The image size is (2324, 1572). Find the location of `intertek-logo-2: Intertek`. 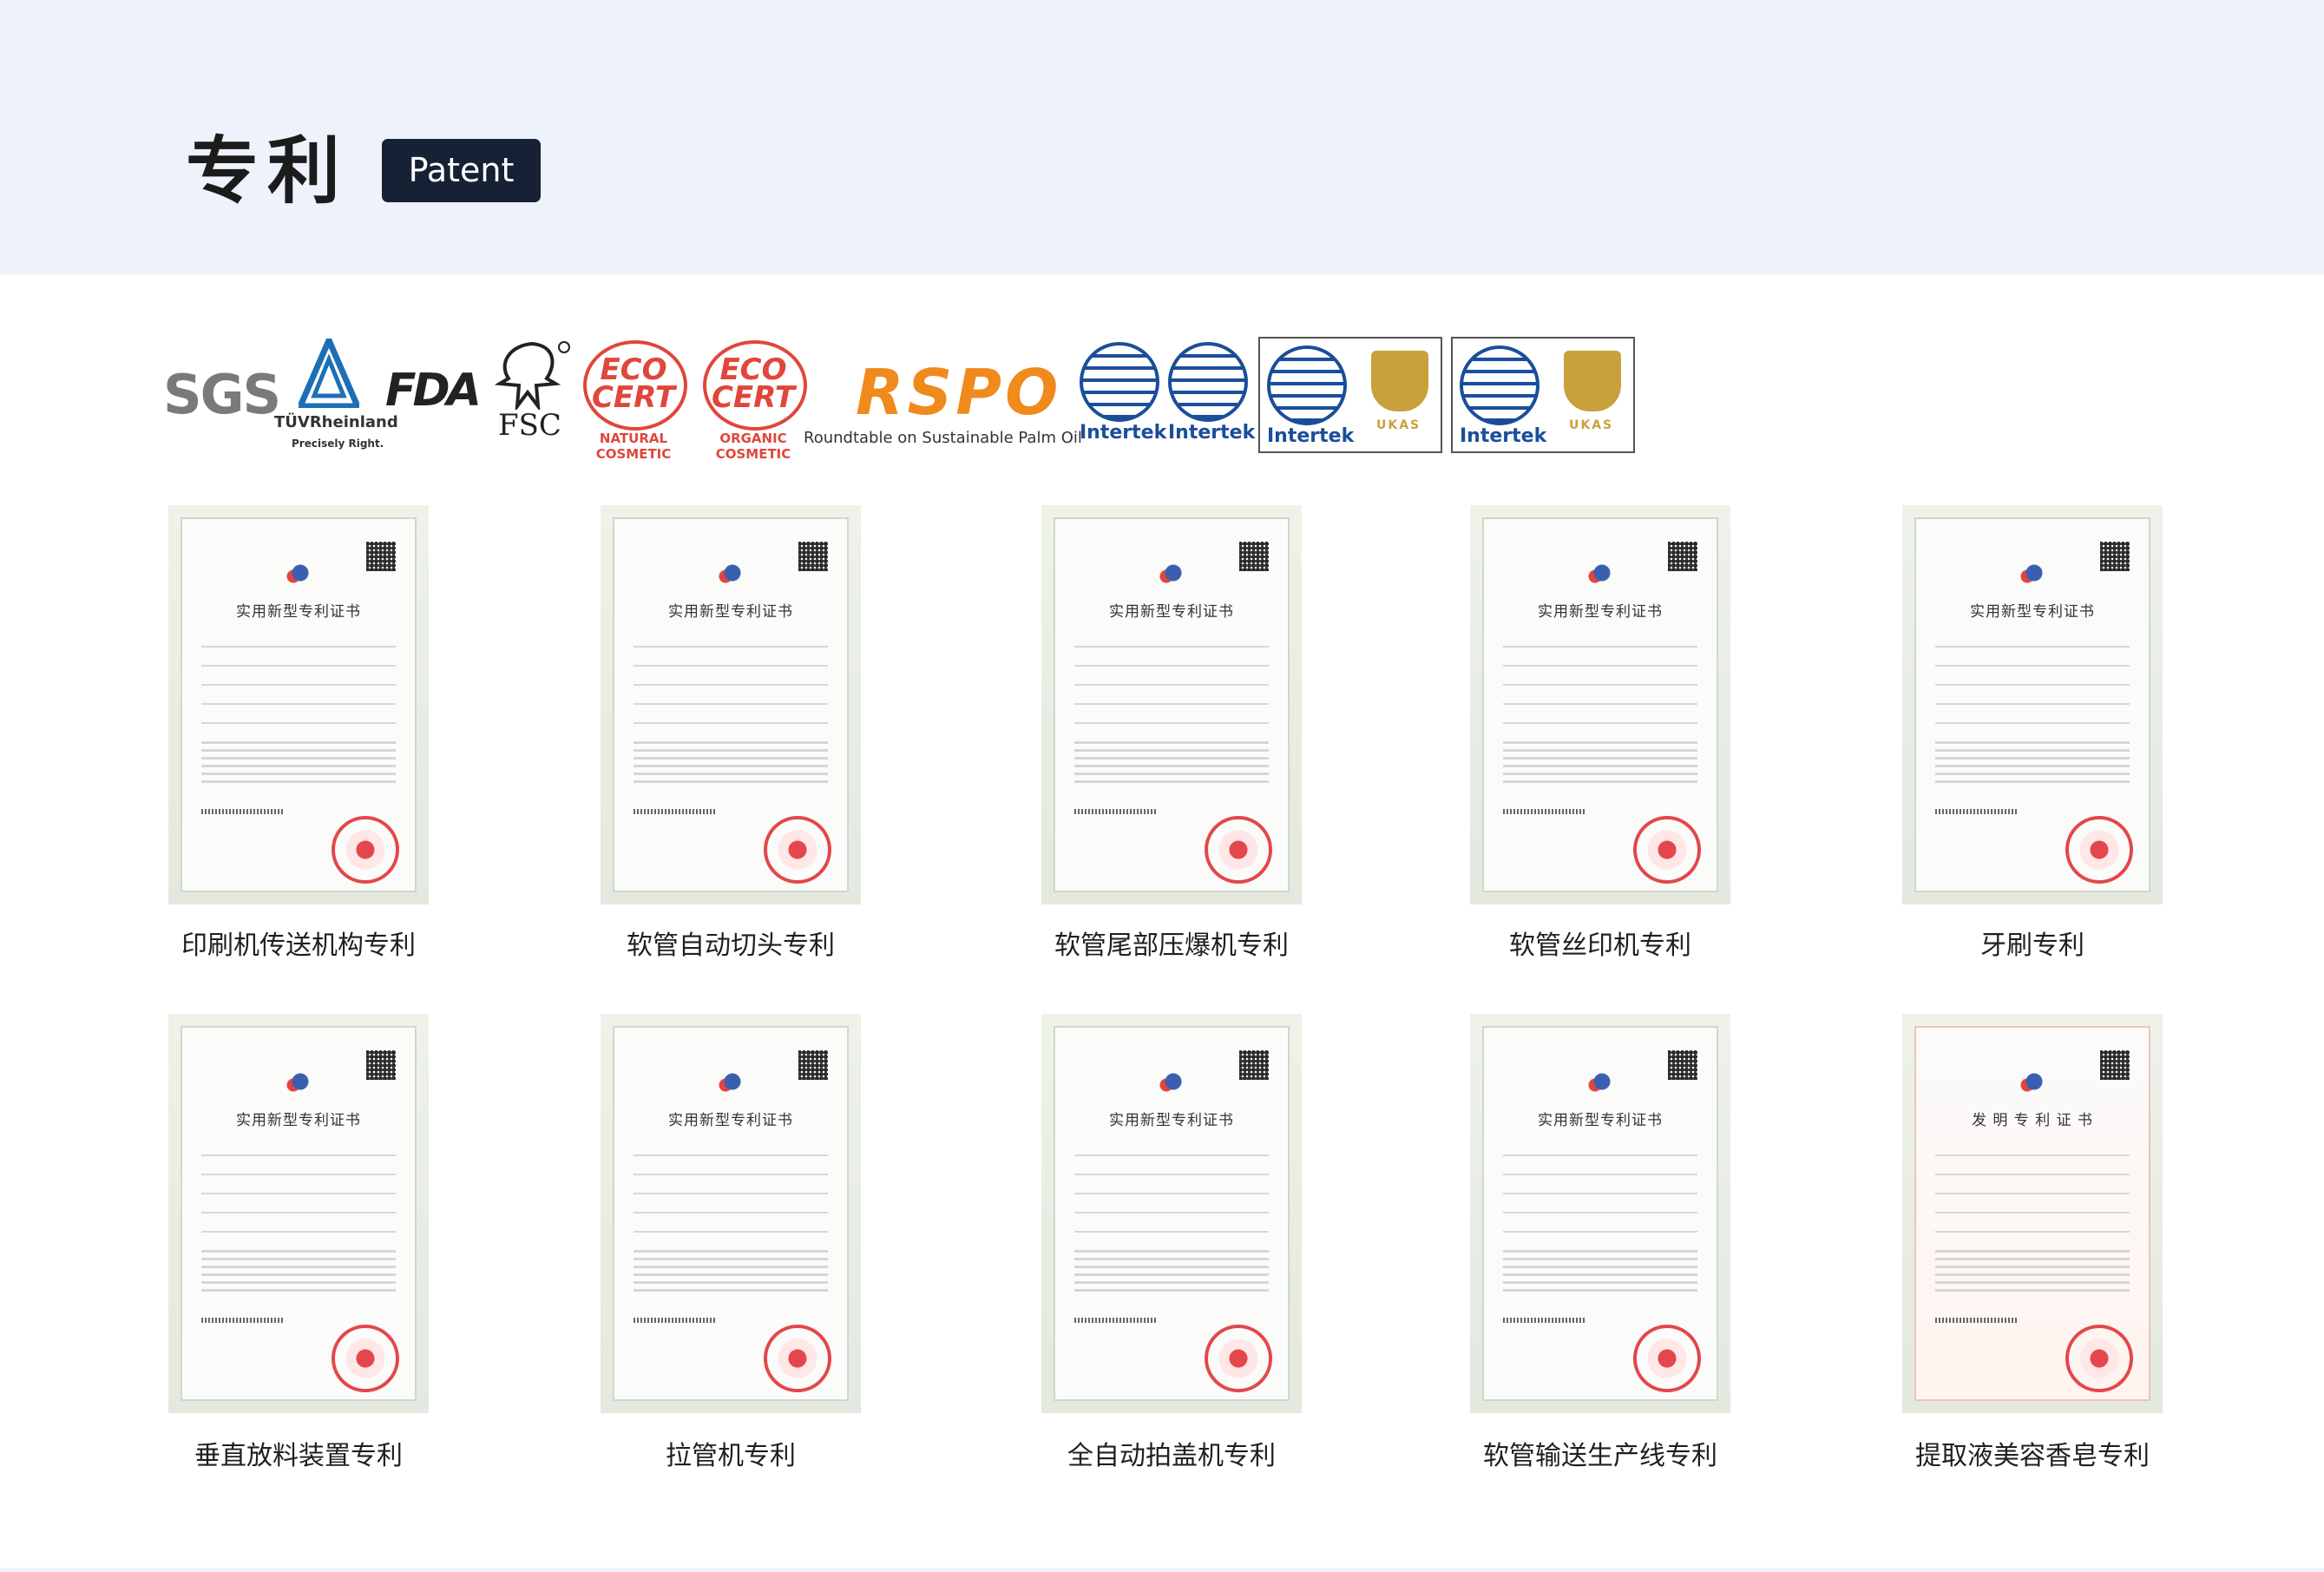

intertek-logo-2: Intertek is located at coordinates (1211, 395).